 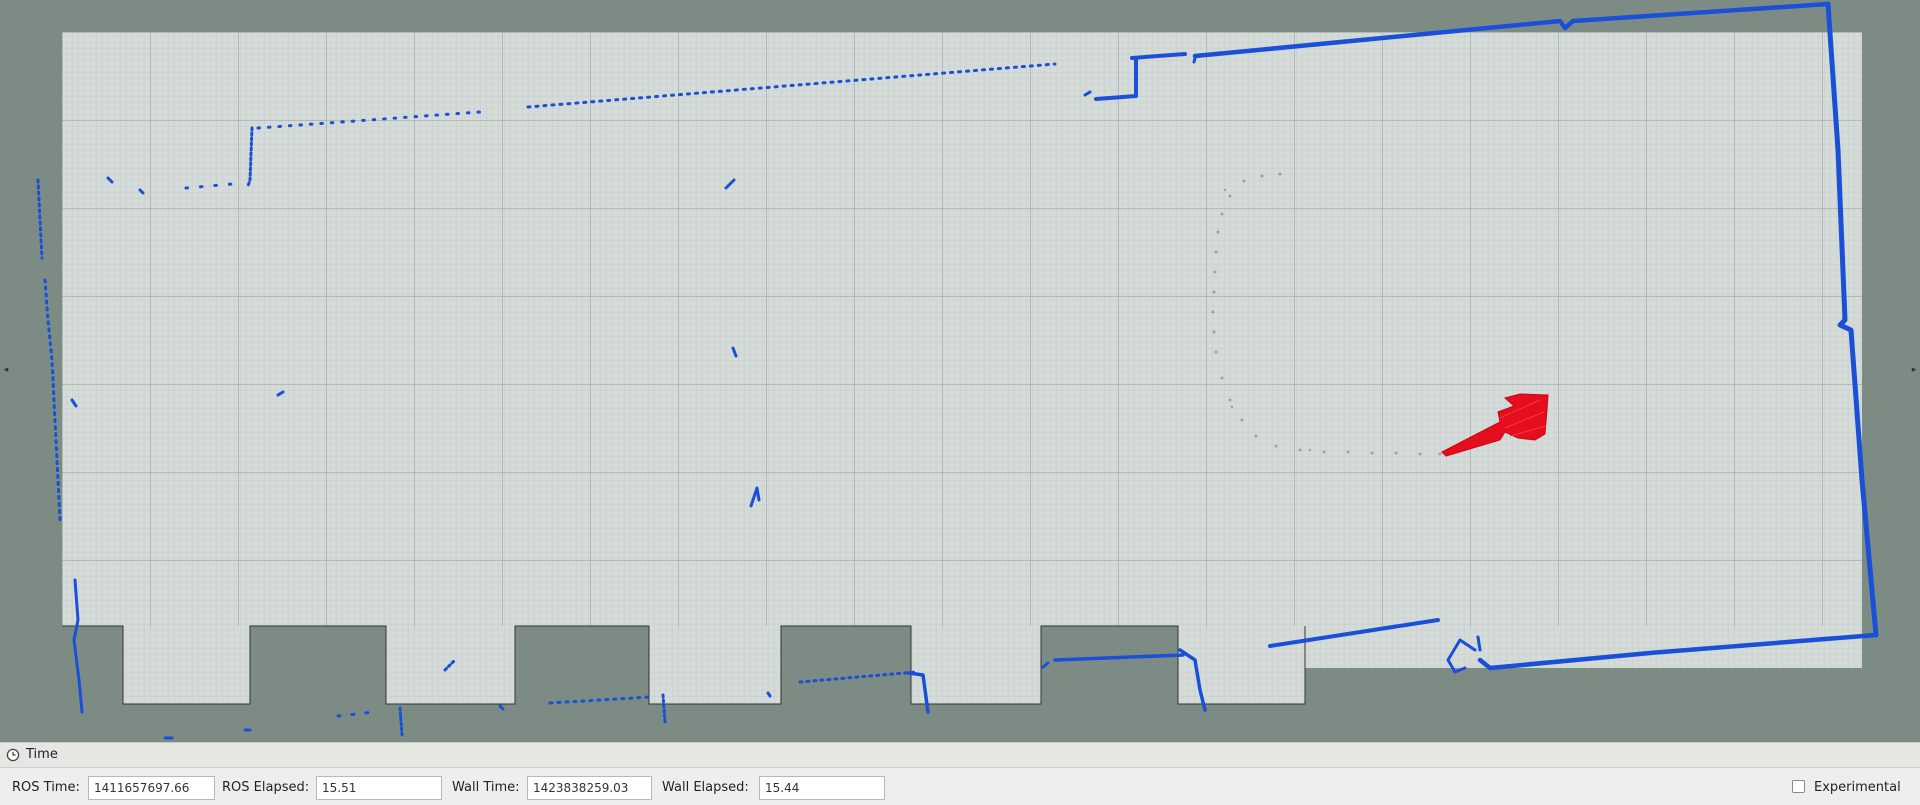 I want to click on wall-time-label: Wall Time:, so click(x=486, y=787).